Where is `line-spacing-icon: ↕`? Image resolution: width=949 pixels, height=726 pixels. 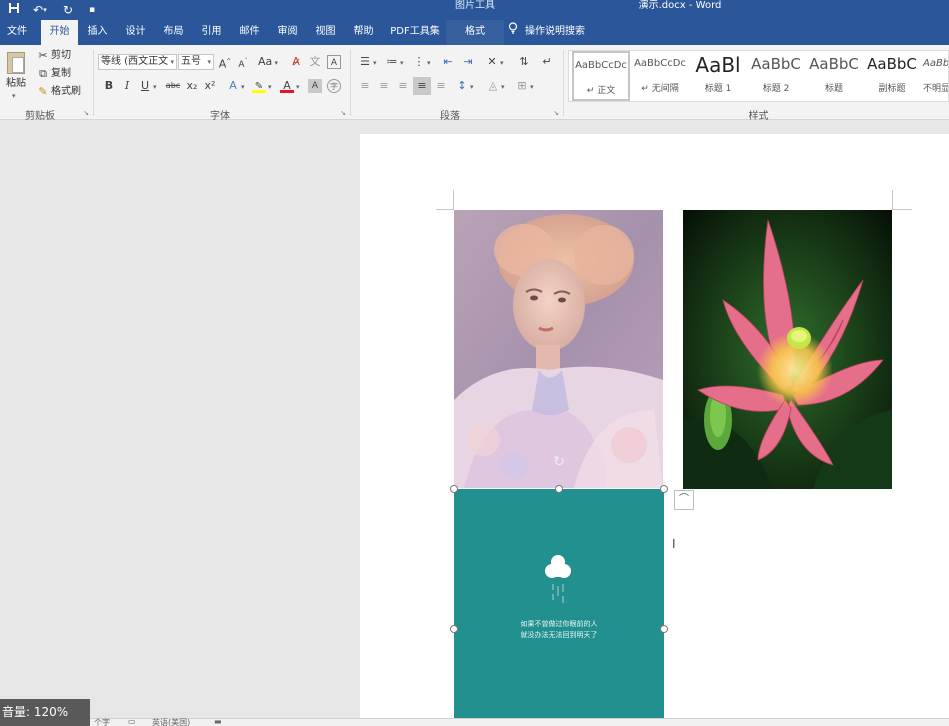 line-spacing-icon: ↕ is located at coordinates (462, 86).